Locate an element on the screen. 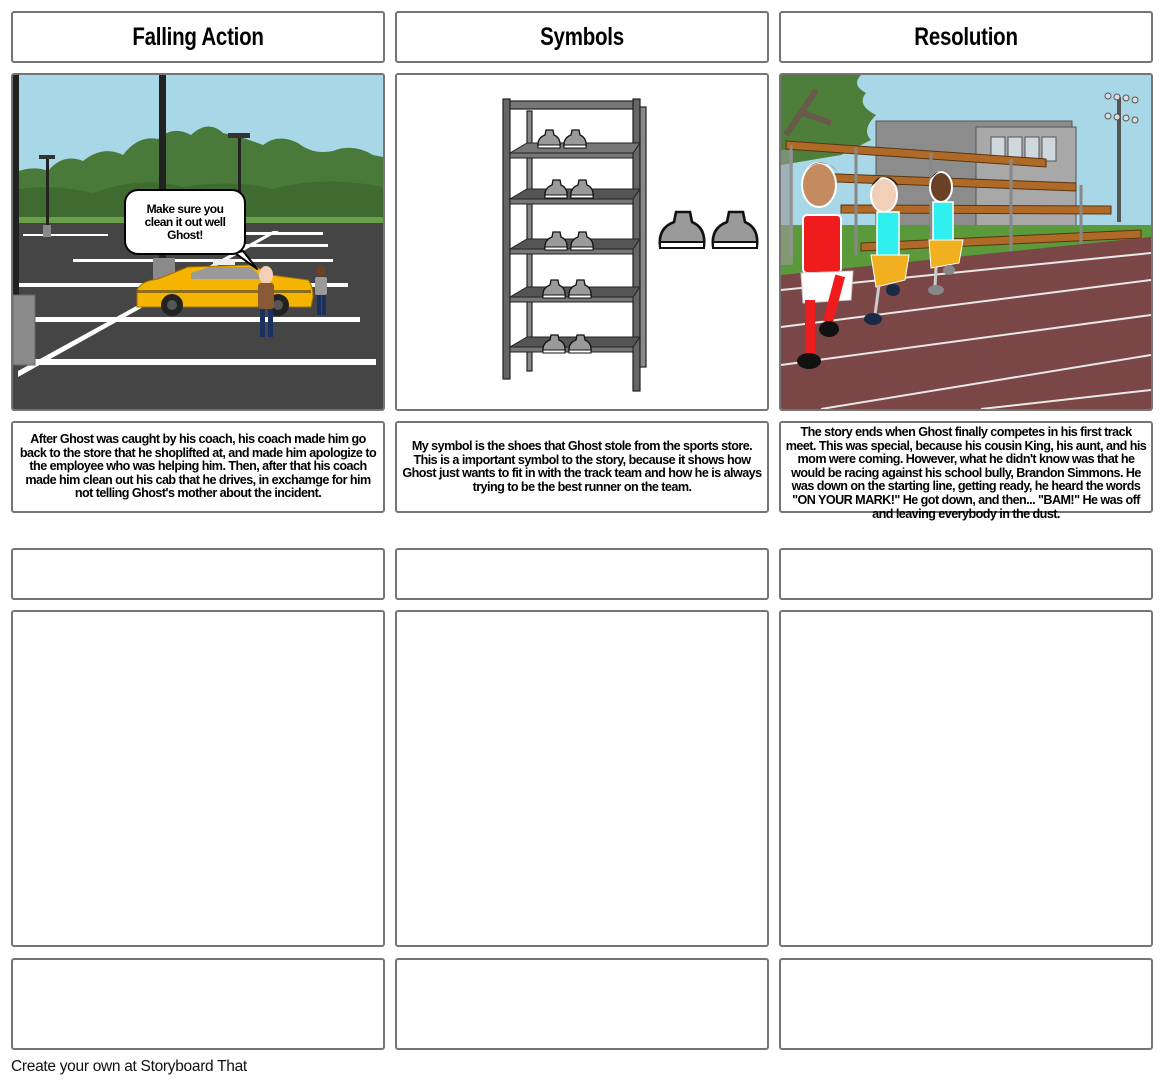  cell-title-symbols: Symbols is located at coordinates (582, 37).